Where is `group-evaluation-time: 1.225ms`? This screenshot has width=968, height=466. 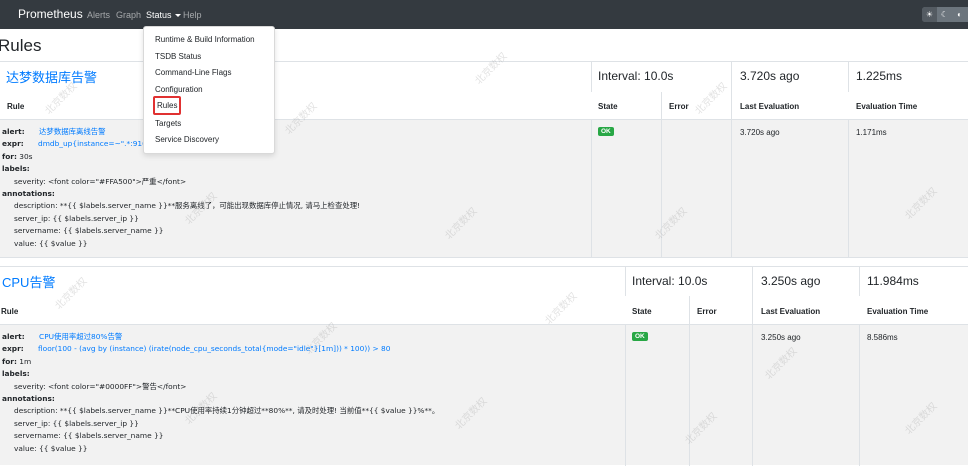
group-evaluation-time: 1.225ms is located at coordinates (879, 76).